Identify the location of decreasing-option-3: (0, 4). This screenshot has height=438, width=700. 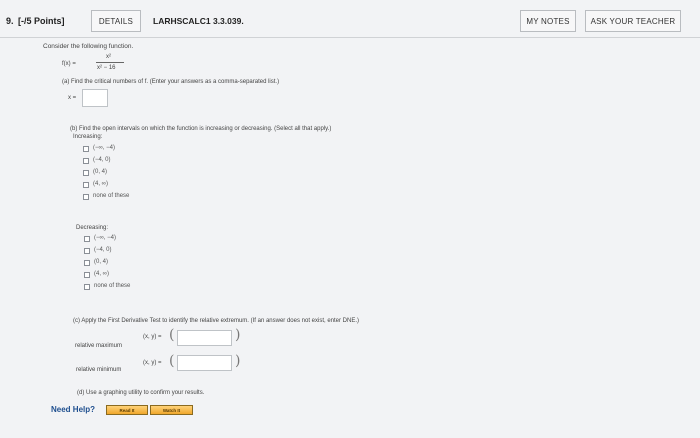
(101, 262).